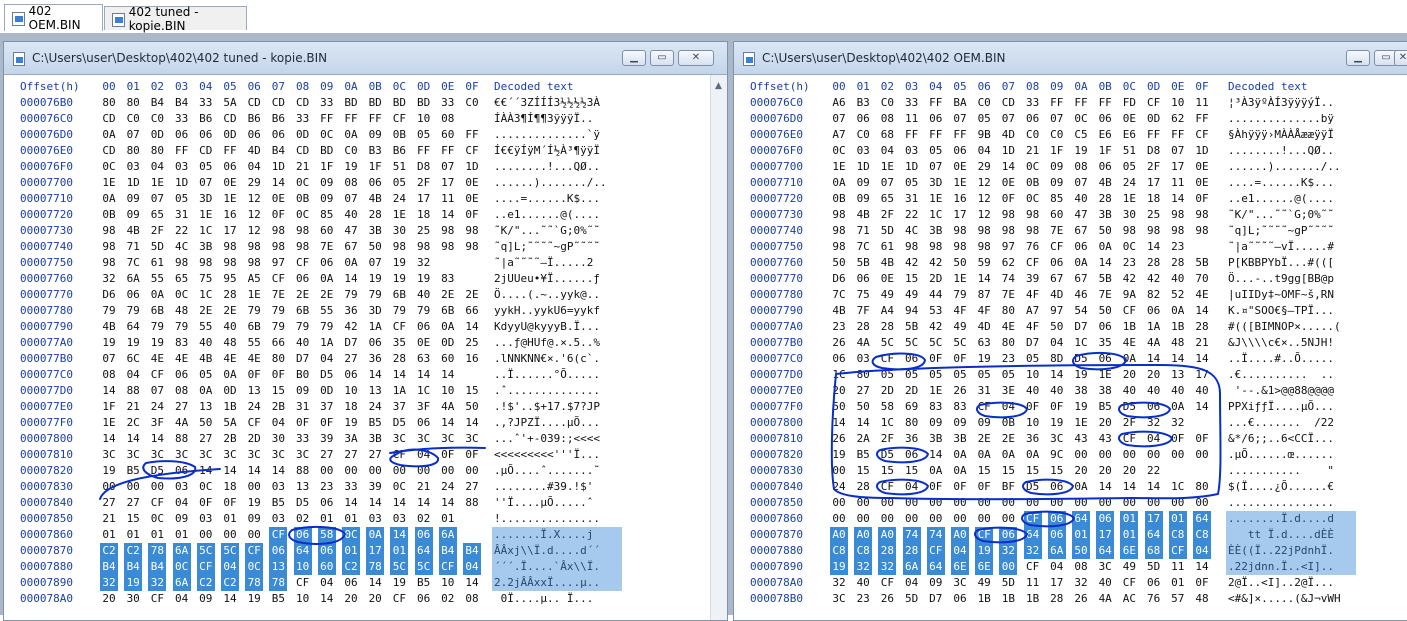 The height and width of the screenshot is (621, 1407). I want to click on hex-byte: 80, so click(1008, 343).